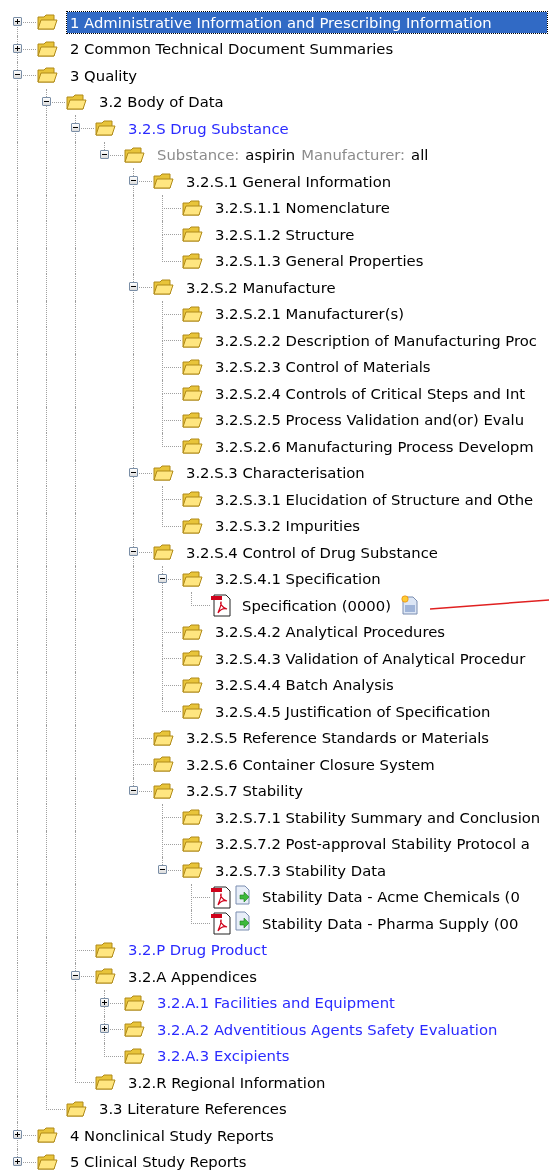 This screenshot has width=549, height=1173. Describe the element at coordinates (275, 473) in the screenshot. I see `tree-item: 3.2.S.3 Characterisation` at that location.